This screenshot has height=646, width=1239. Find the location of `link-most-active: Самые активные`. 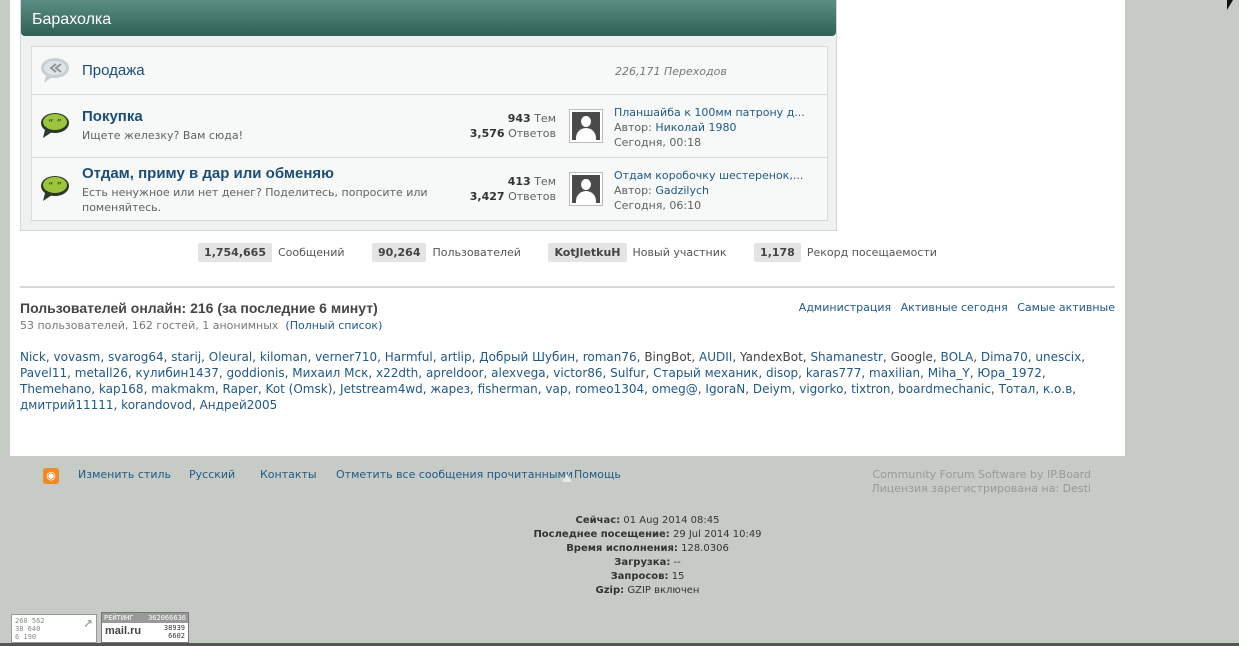

link-most-active: Самые активные is located at coordinates (1066, 307).